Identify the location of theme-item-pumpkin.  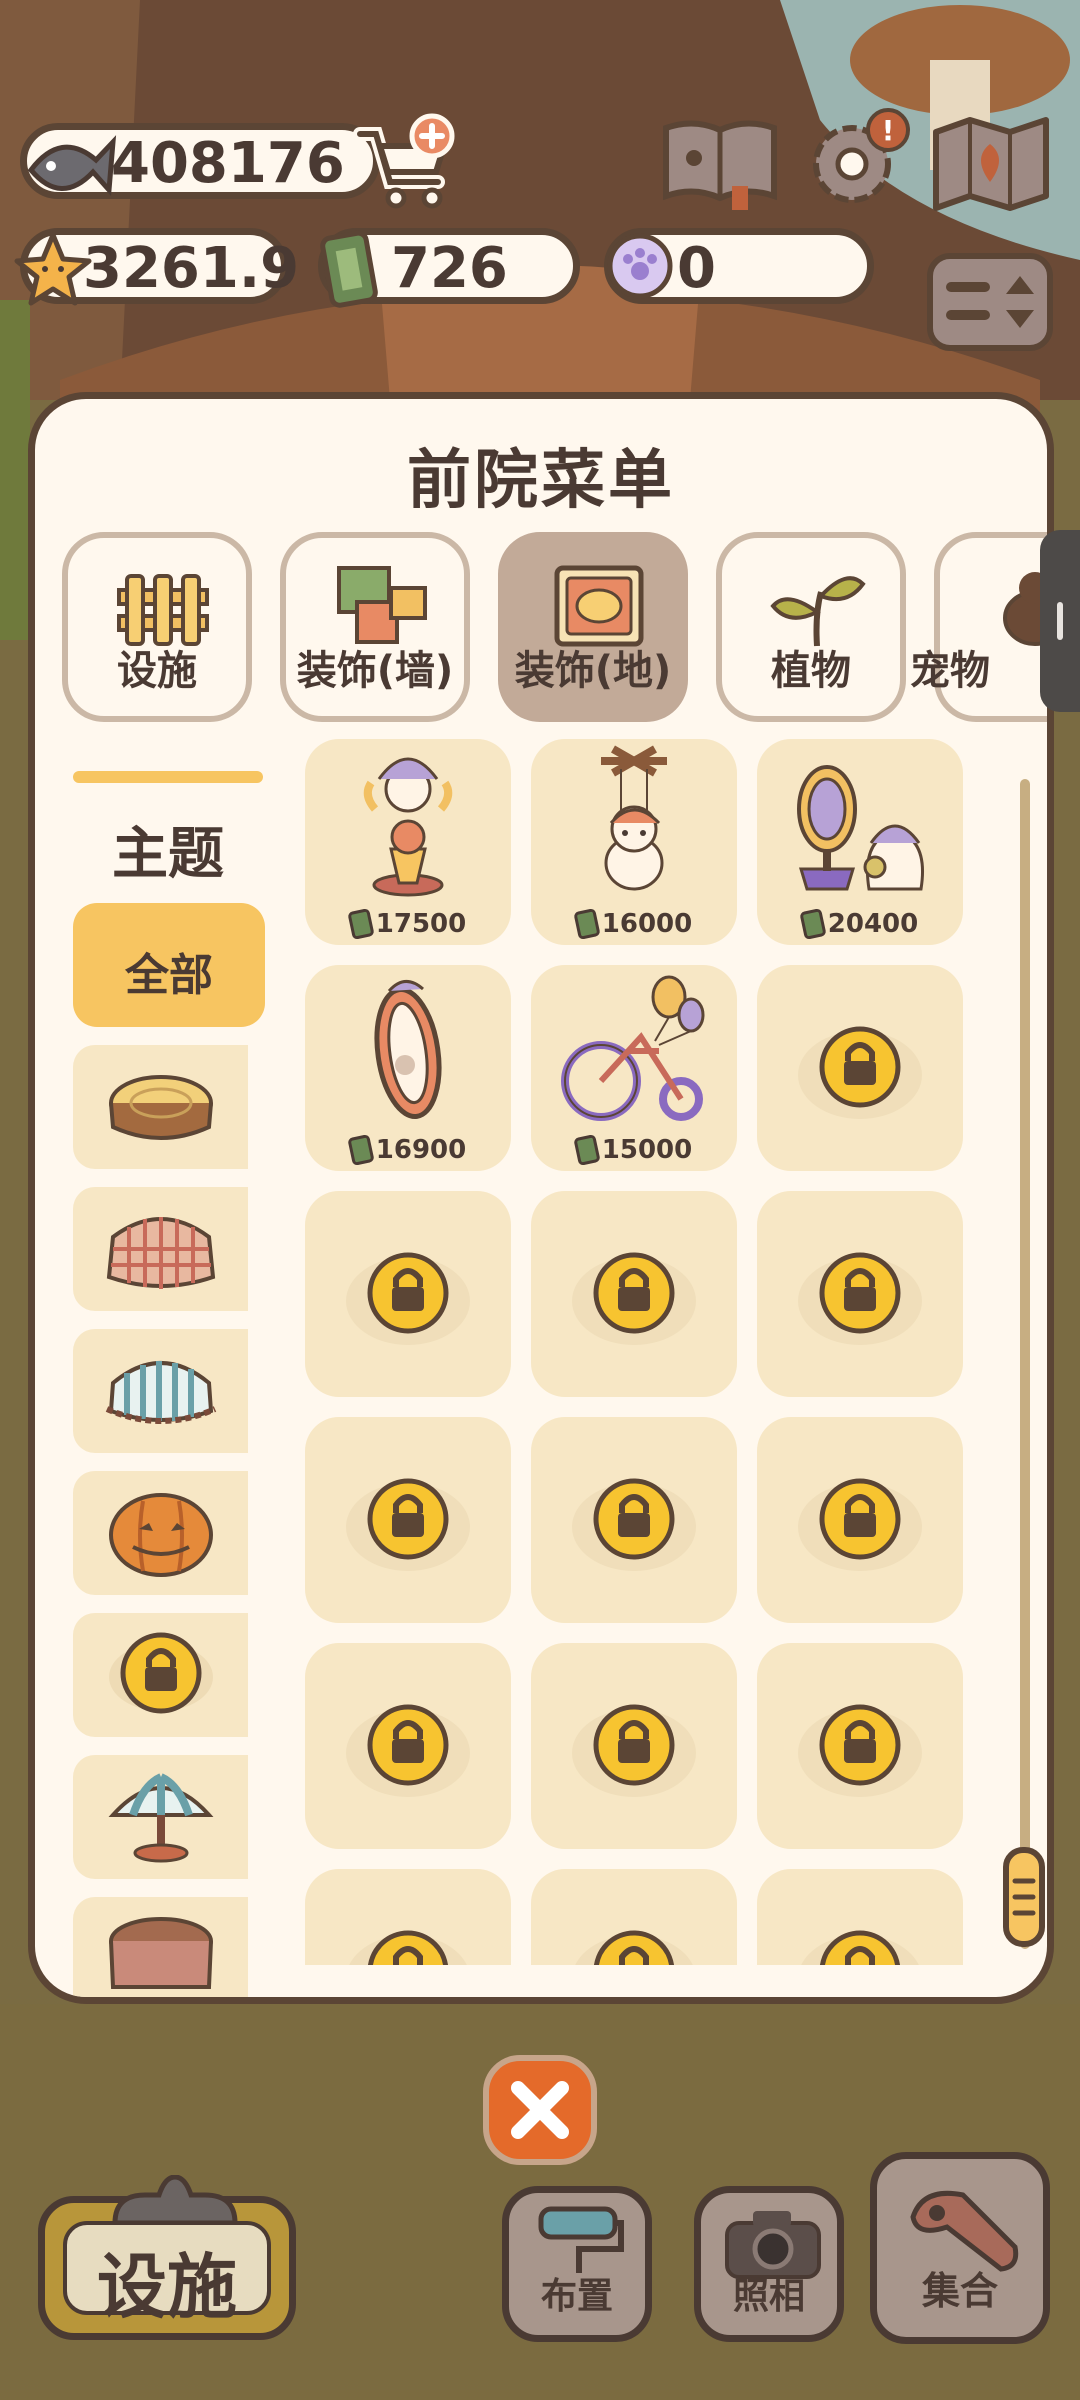
(160, 1533).